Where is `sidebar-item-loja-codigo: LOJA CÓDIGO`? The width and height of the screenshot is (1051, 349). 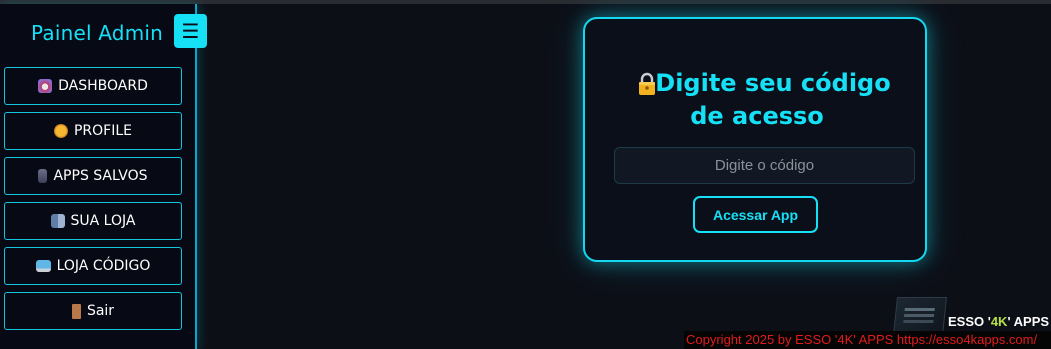 sidebar-item-loja-codigo: LOJA CÓDIGO is located at coordinates (93, 266).